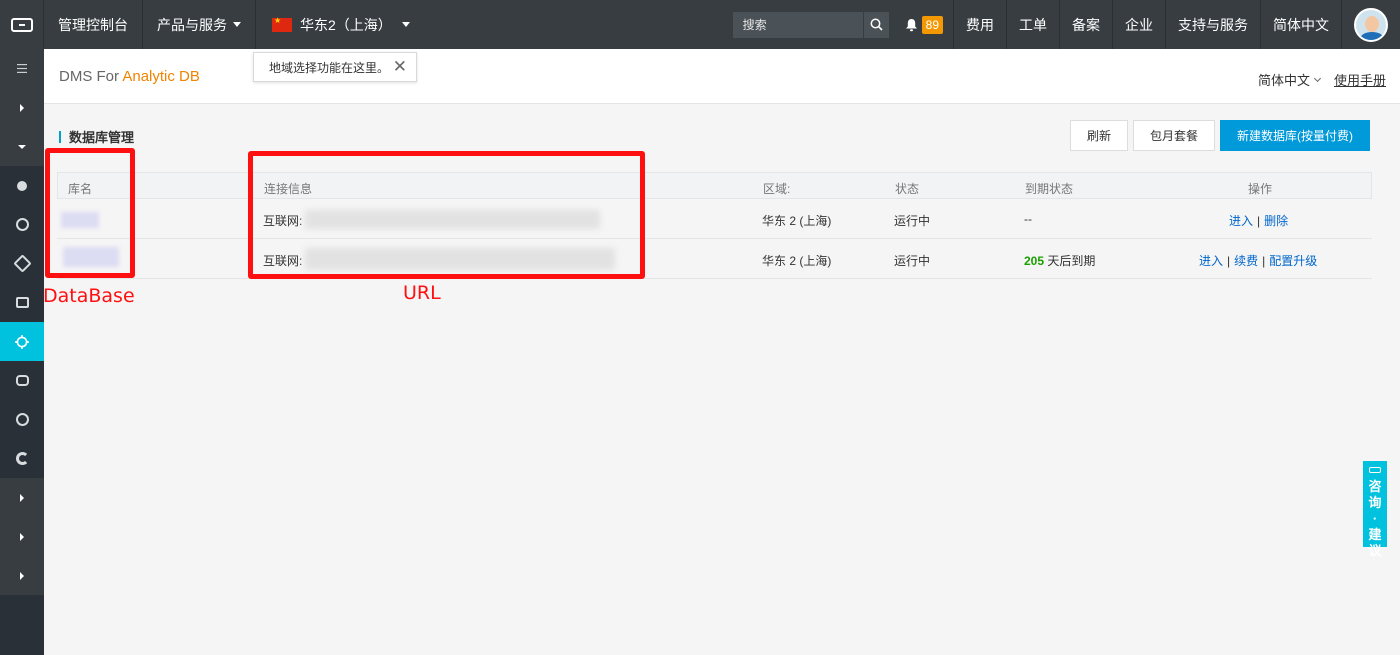 The image size is (1400, 655). I want to click on aliyun-logo-icon, so click(22, 24).